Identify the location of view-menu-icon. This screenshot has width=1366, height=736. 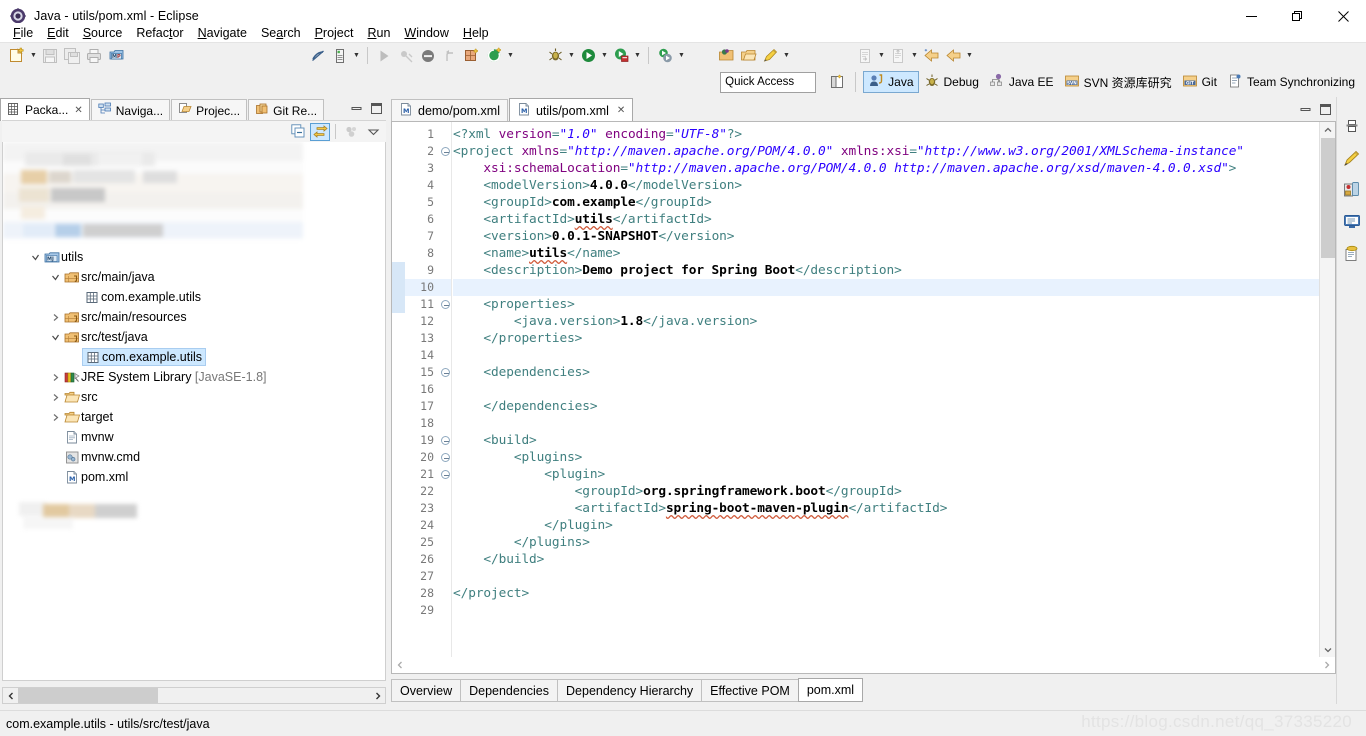
(373, 132).